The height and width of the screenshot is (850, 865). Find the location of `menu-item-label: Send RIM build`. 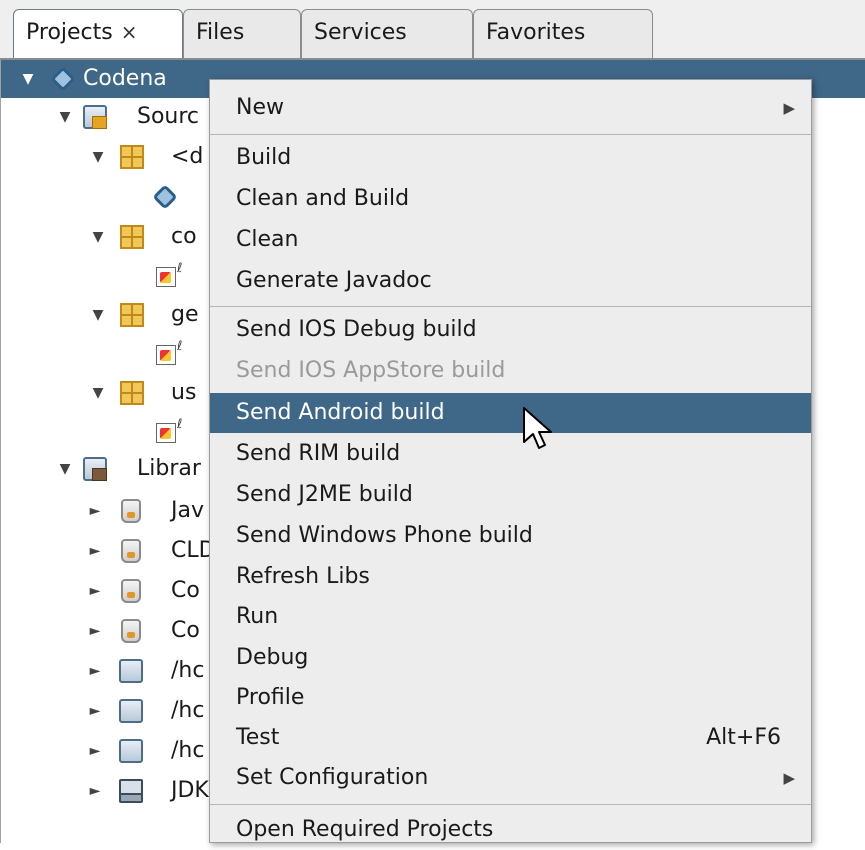

menu-item-label: Send RIM build is located at coordinates (318, 453).